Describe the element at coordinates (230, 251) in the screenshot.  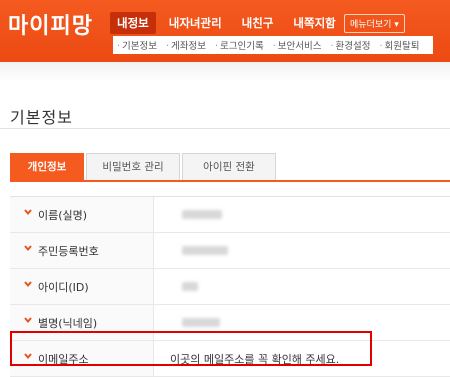
I see `table-row: 주민등록번호` at that location.